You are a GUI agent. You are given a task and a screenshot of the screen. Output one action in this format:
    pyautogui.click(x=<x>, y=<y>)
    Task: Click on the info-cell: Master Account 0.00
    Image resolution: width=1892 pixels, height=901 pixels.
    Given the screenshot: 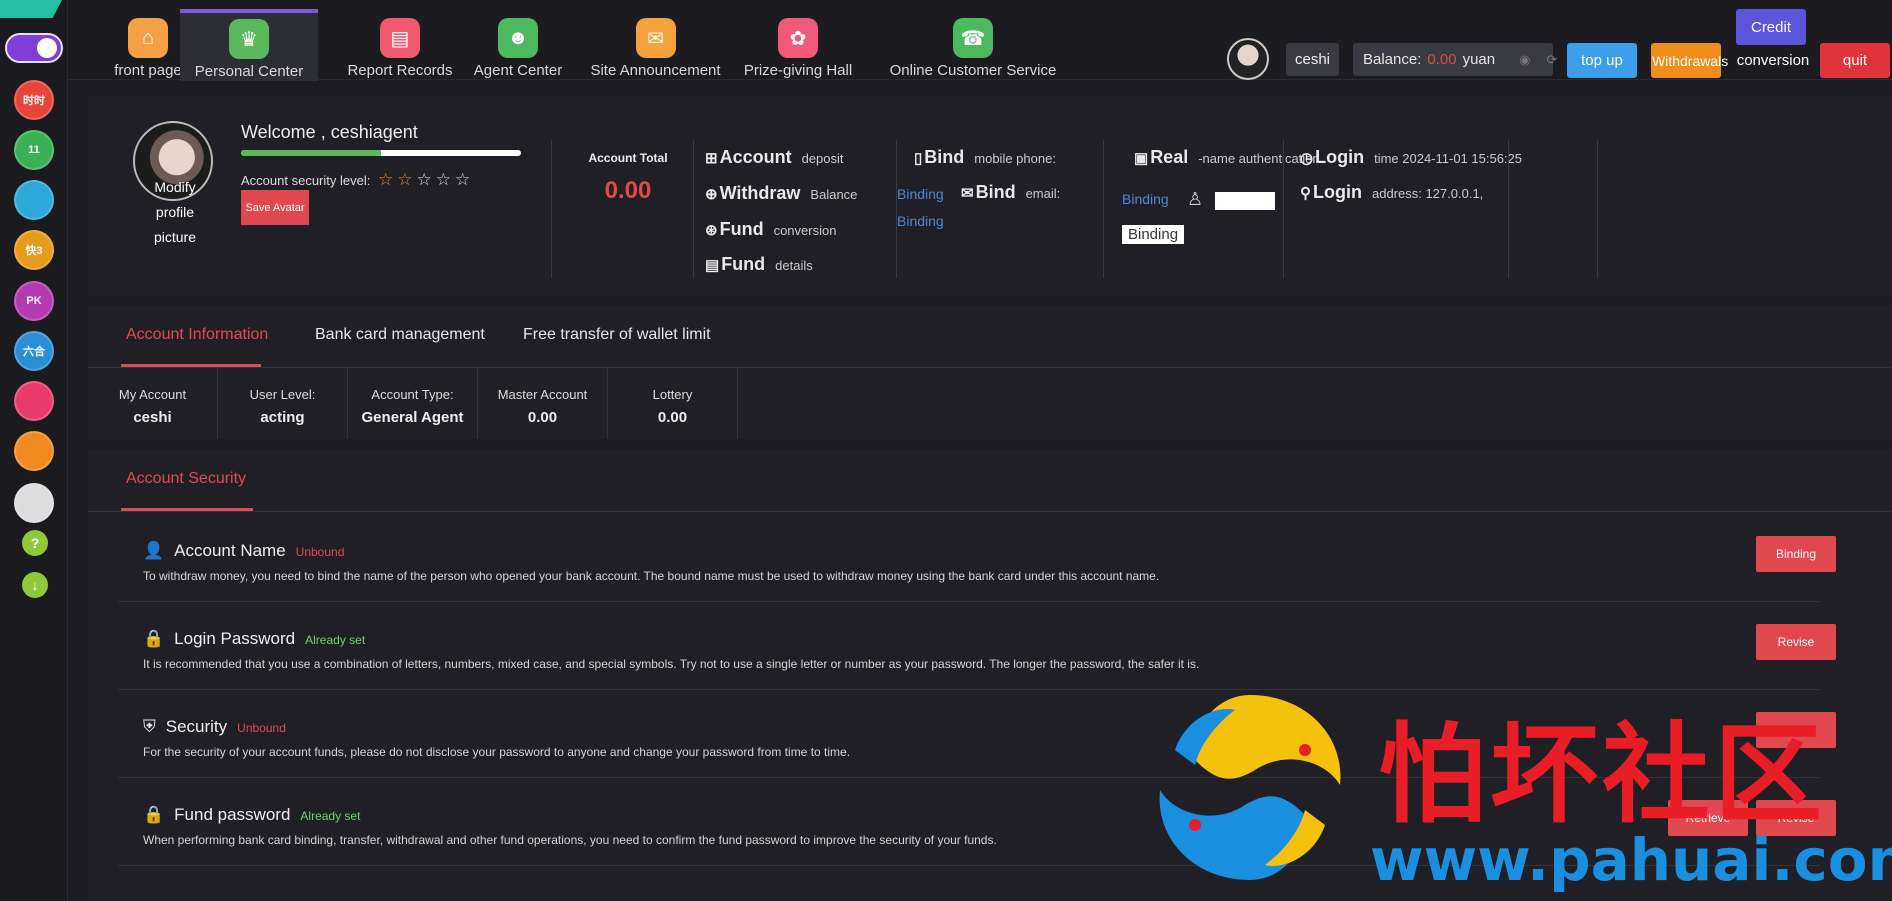 What is the action you would take?
    pyautogui.click(x=543, y=403)
    